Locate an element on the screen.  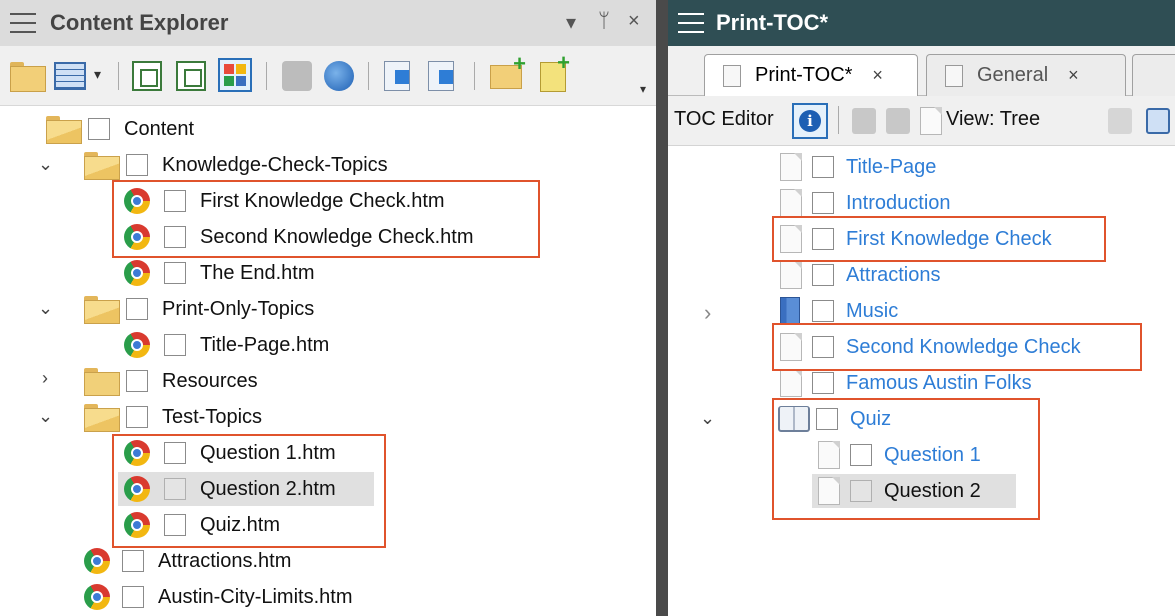
toc-item-label: Music is located at coordinates (872, 311).